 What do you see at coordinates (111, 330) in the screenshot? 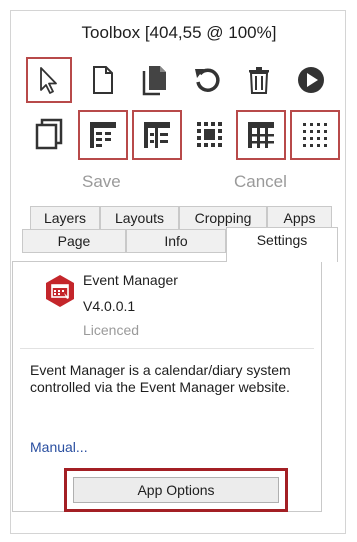
I see `app-license-status: Licenced` at bounding box center [111, 330].